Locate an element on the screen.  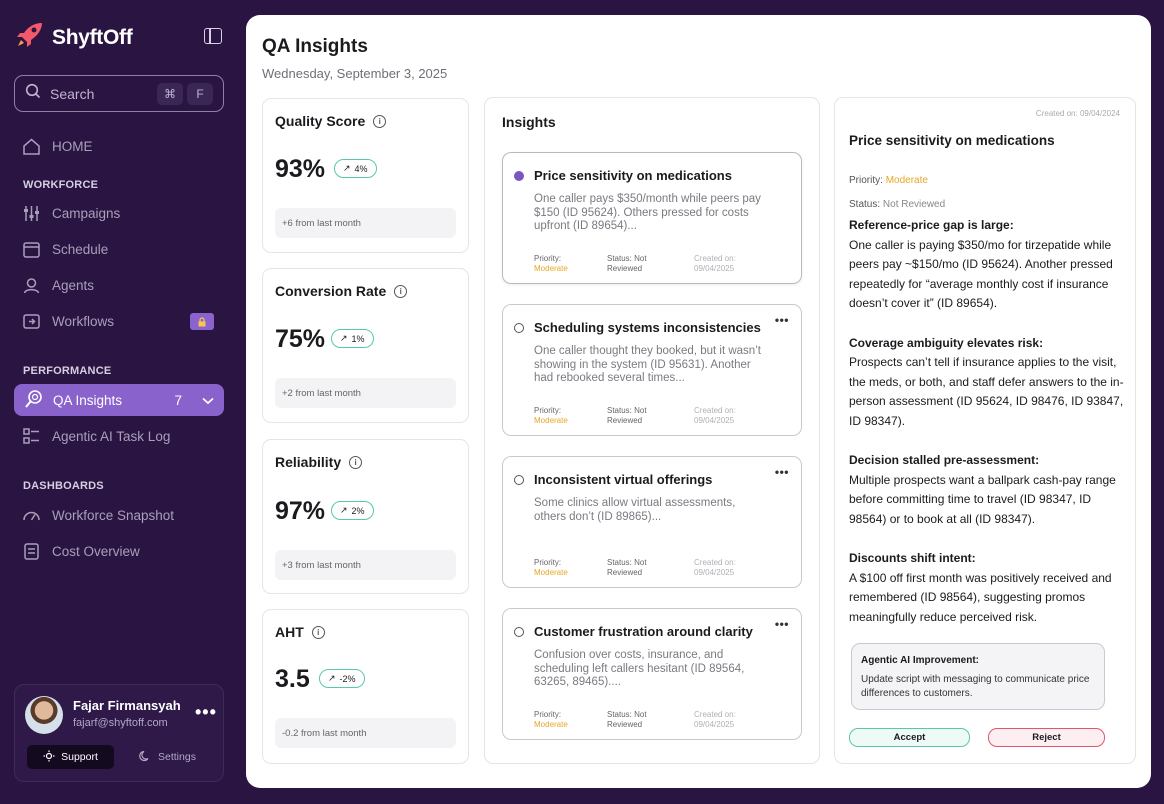
sidebar-item-workforce-snapshot: Workforce Snapshot is located at coordinates (98, 515).